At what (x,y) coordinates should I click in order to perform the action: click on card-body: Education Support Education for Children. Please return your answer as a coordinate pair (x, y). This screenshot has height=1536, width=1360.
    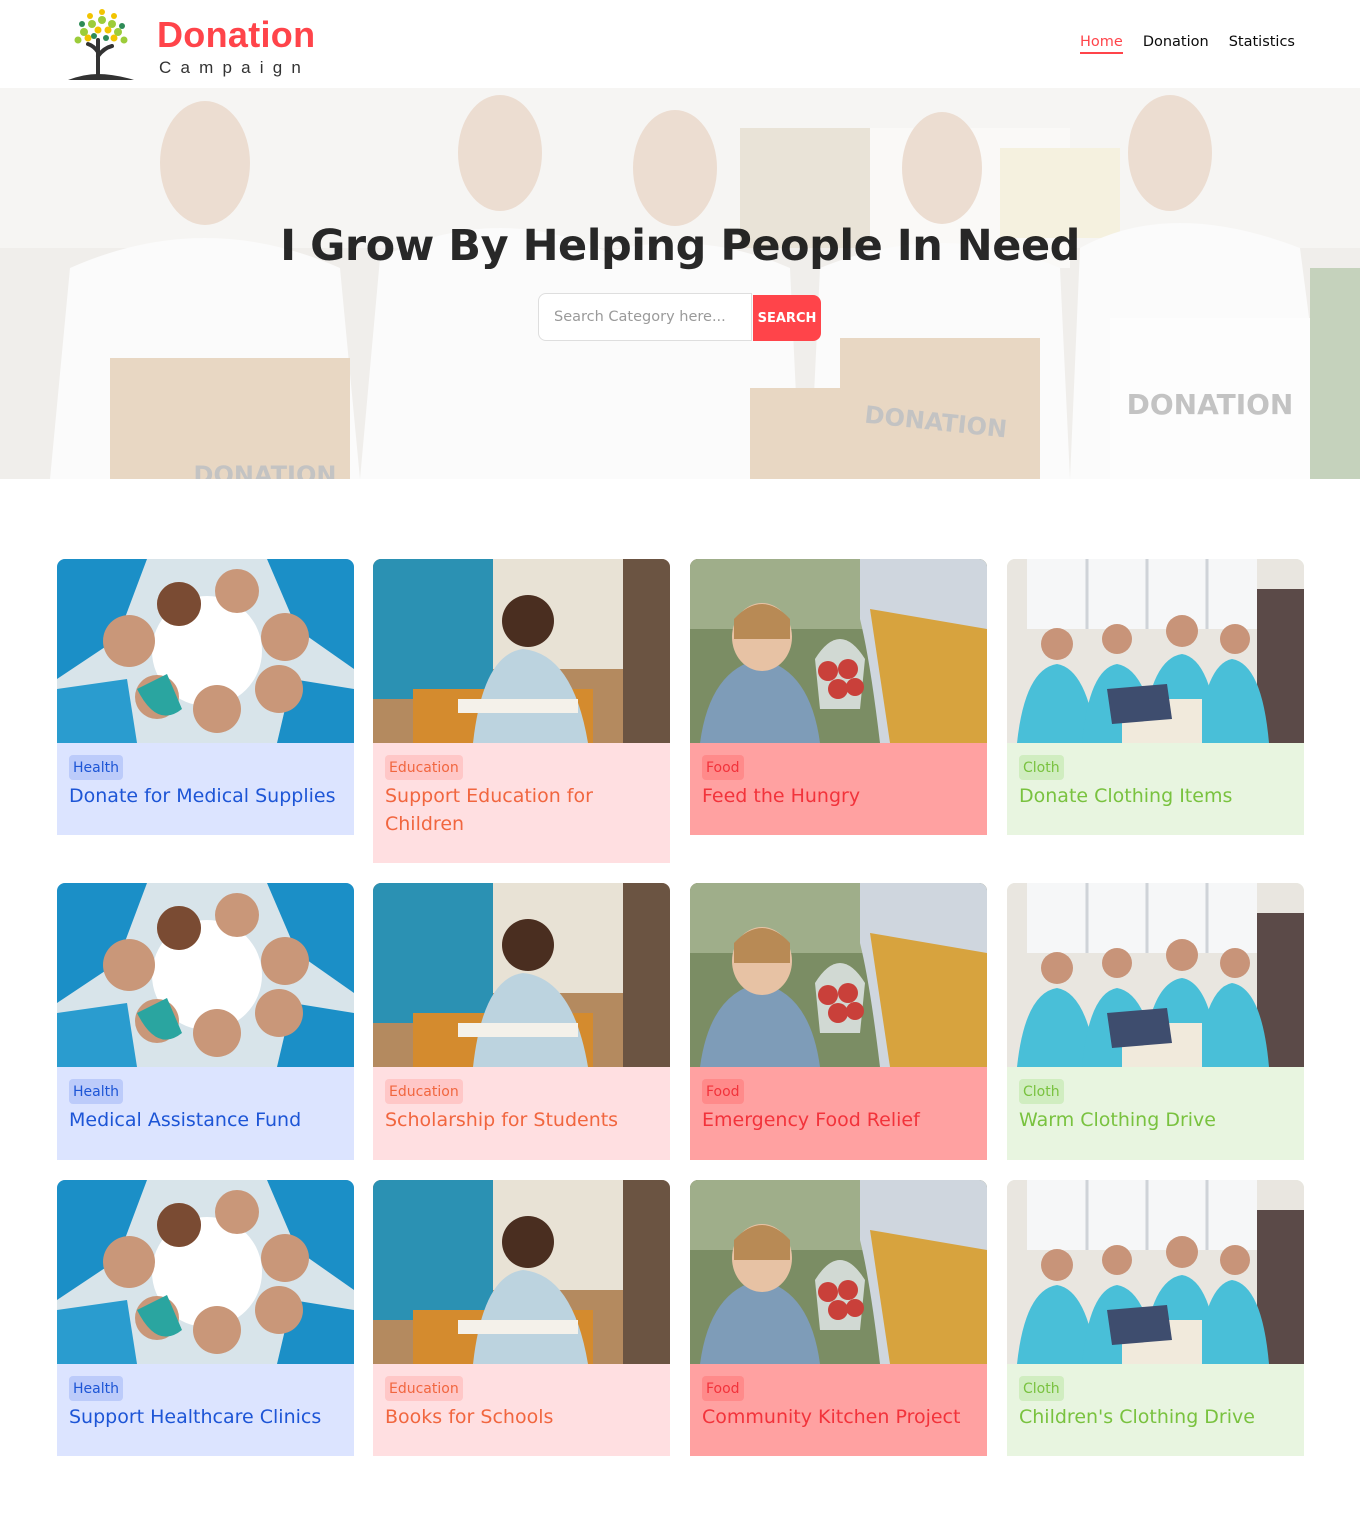
    Looking at the image, I should click on (521, 797).